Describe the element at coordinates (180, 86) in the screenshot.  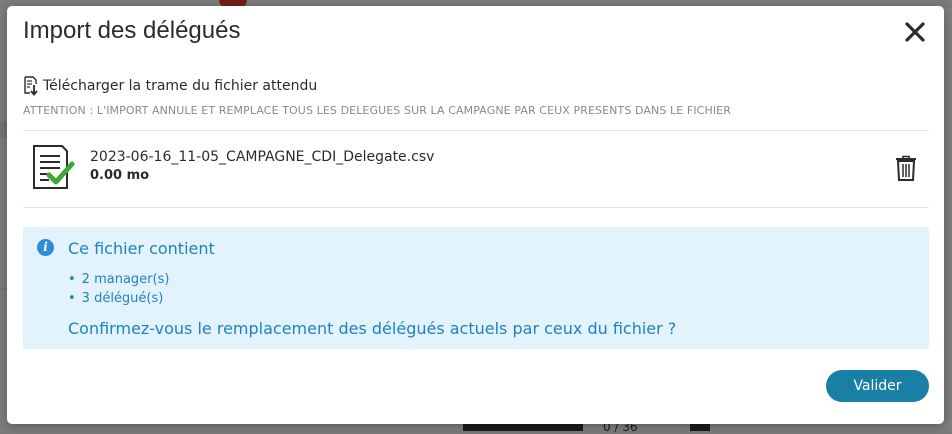
I see `download-template-label: Télécharger la trame du fichier attendu` at that location.